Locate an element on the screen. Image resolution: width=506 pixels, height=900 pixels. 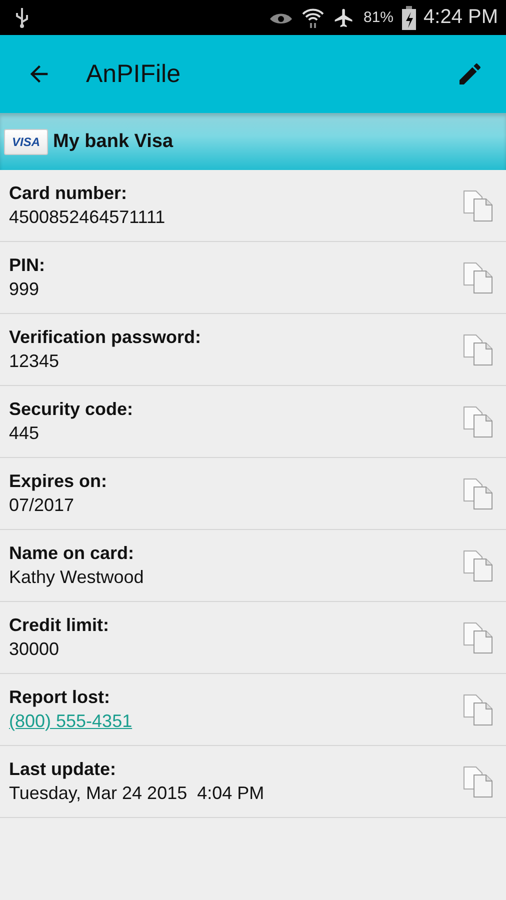
field-label: Verification password: is located at coordinates (105, 337).